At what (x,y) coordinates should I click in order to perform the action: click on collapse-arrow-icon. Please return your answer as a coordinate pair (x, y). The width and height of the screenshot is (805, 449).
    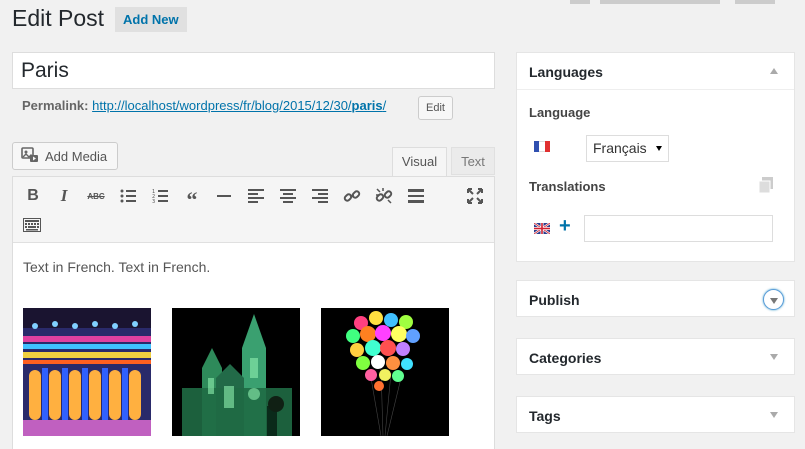
    Looking at the image, I should click on (774, 71).